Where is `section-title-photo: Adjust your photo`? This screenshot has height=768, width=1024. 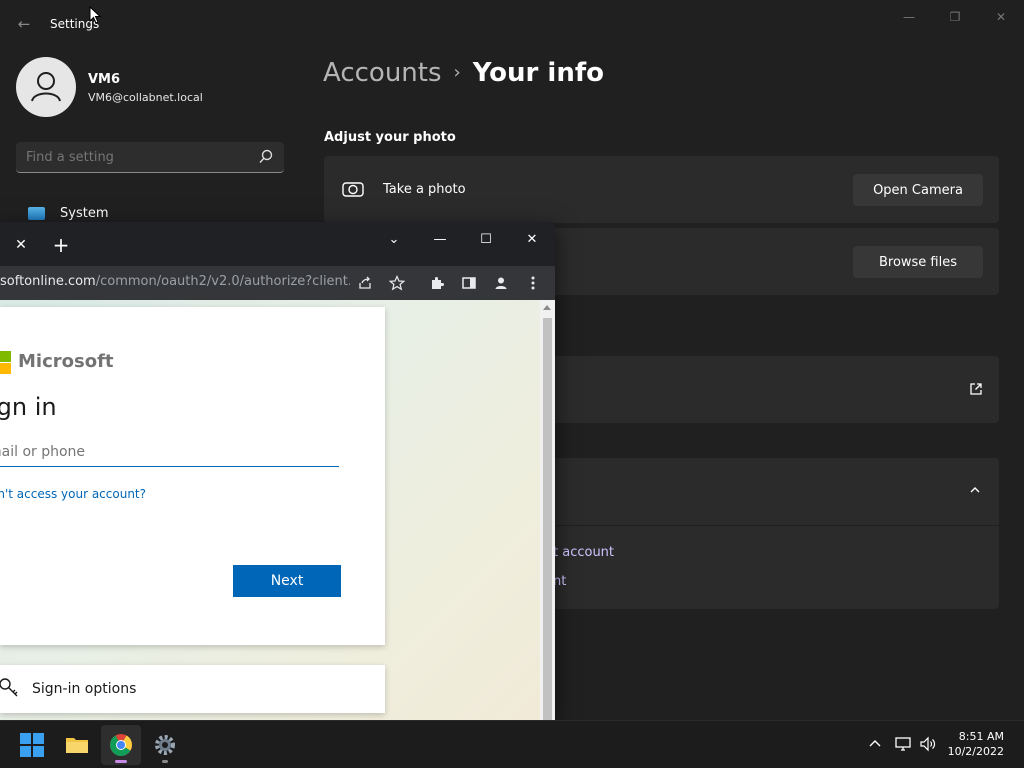 section-title-photo: Adjust your photo is located at coordinates (390, 137).